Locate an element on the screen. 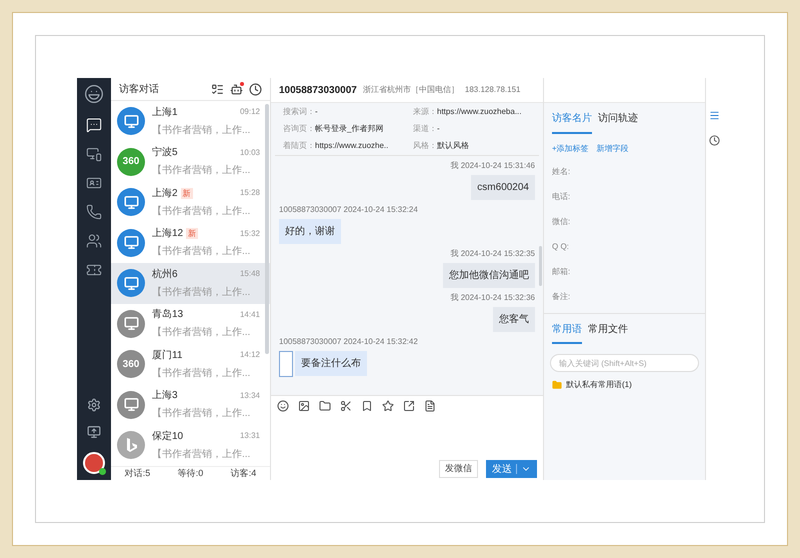 The image size is (800, 558). info-value: 默认风格 is located at coordinates (453, 146).